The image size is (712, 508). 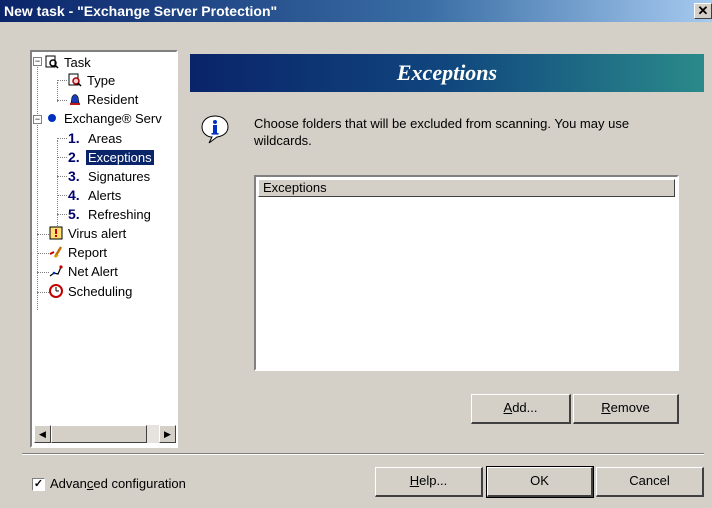 What do you see at coordinates (52, 118) in the screenshot?
I see `blue-dot-icon` at bounding box center [52, 118].